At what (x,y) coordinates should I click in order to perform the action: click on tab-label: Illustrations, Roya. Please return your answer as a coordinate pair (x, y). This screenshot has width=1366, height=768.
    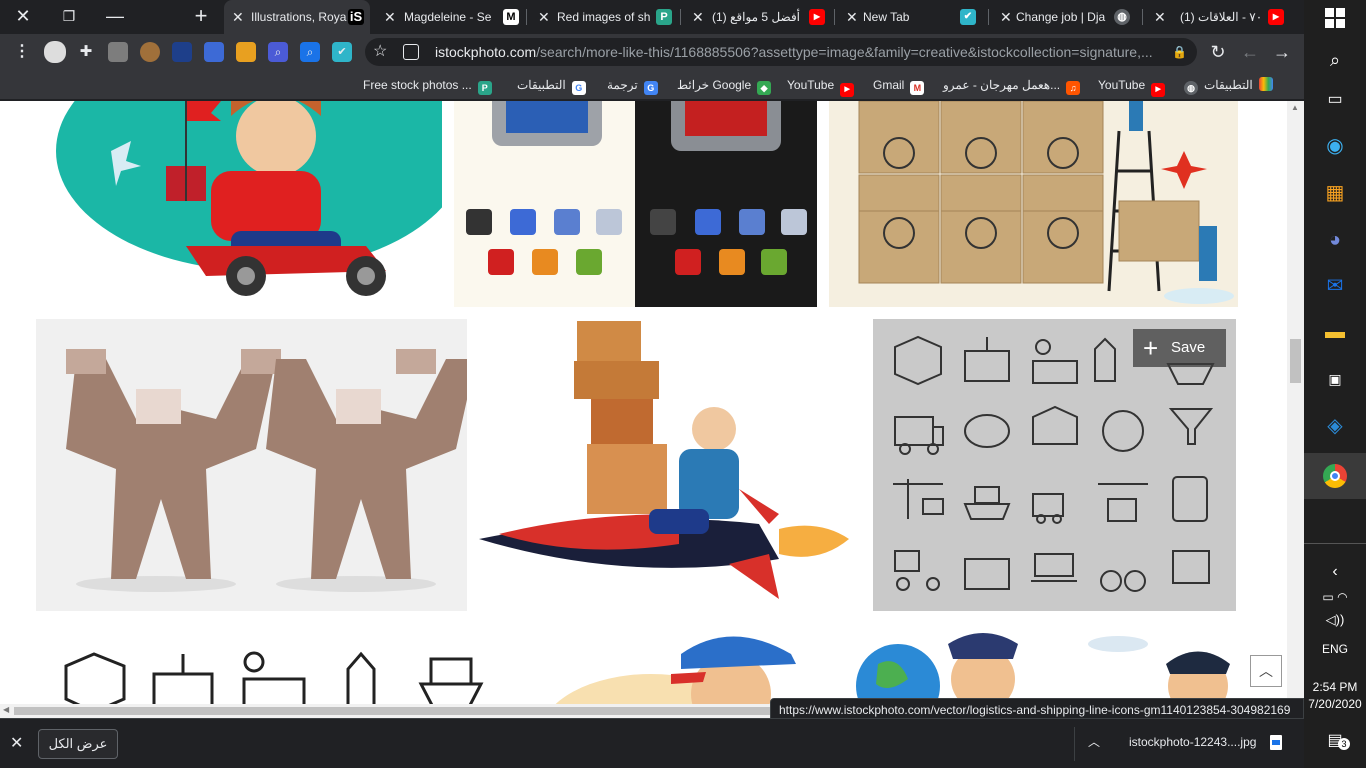
    Looking at the image, I should click on (299, 17).